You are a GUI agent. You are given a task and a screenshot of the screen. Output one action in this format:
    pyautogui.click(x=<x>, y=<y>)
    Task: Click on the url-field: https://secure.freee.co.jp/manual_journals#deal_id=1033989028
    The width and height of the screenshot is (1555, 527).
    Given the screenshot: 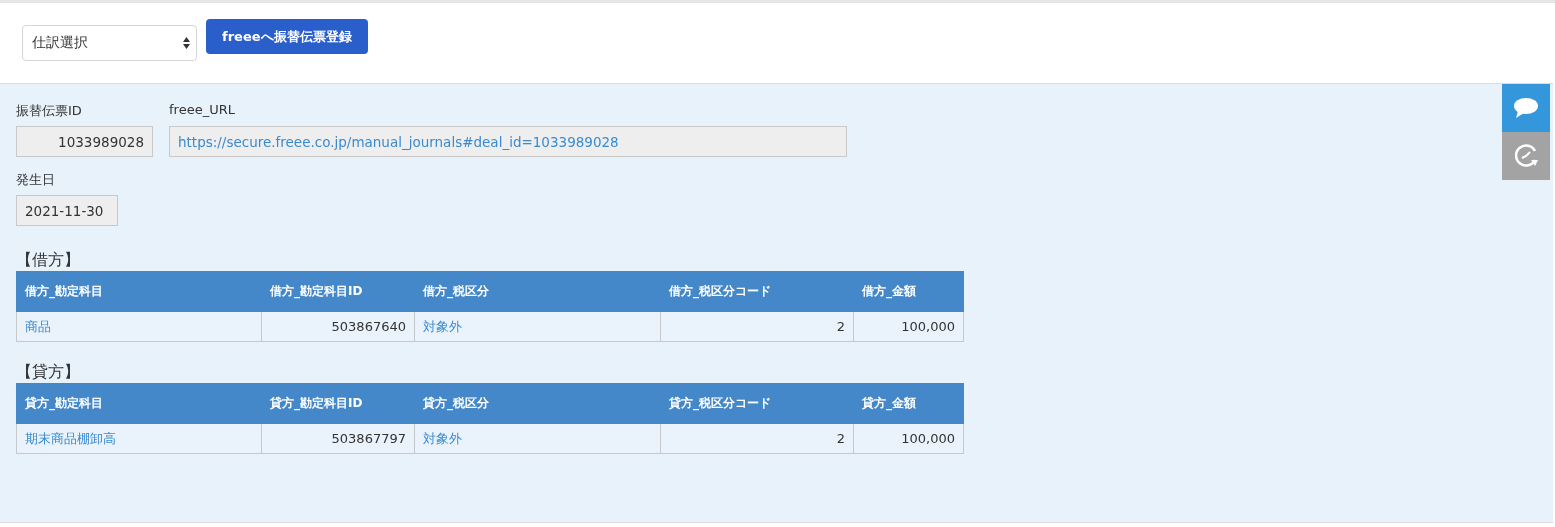 What is the action you would take?
    pyautogui.click(x=508, y=141)
    